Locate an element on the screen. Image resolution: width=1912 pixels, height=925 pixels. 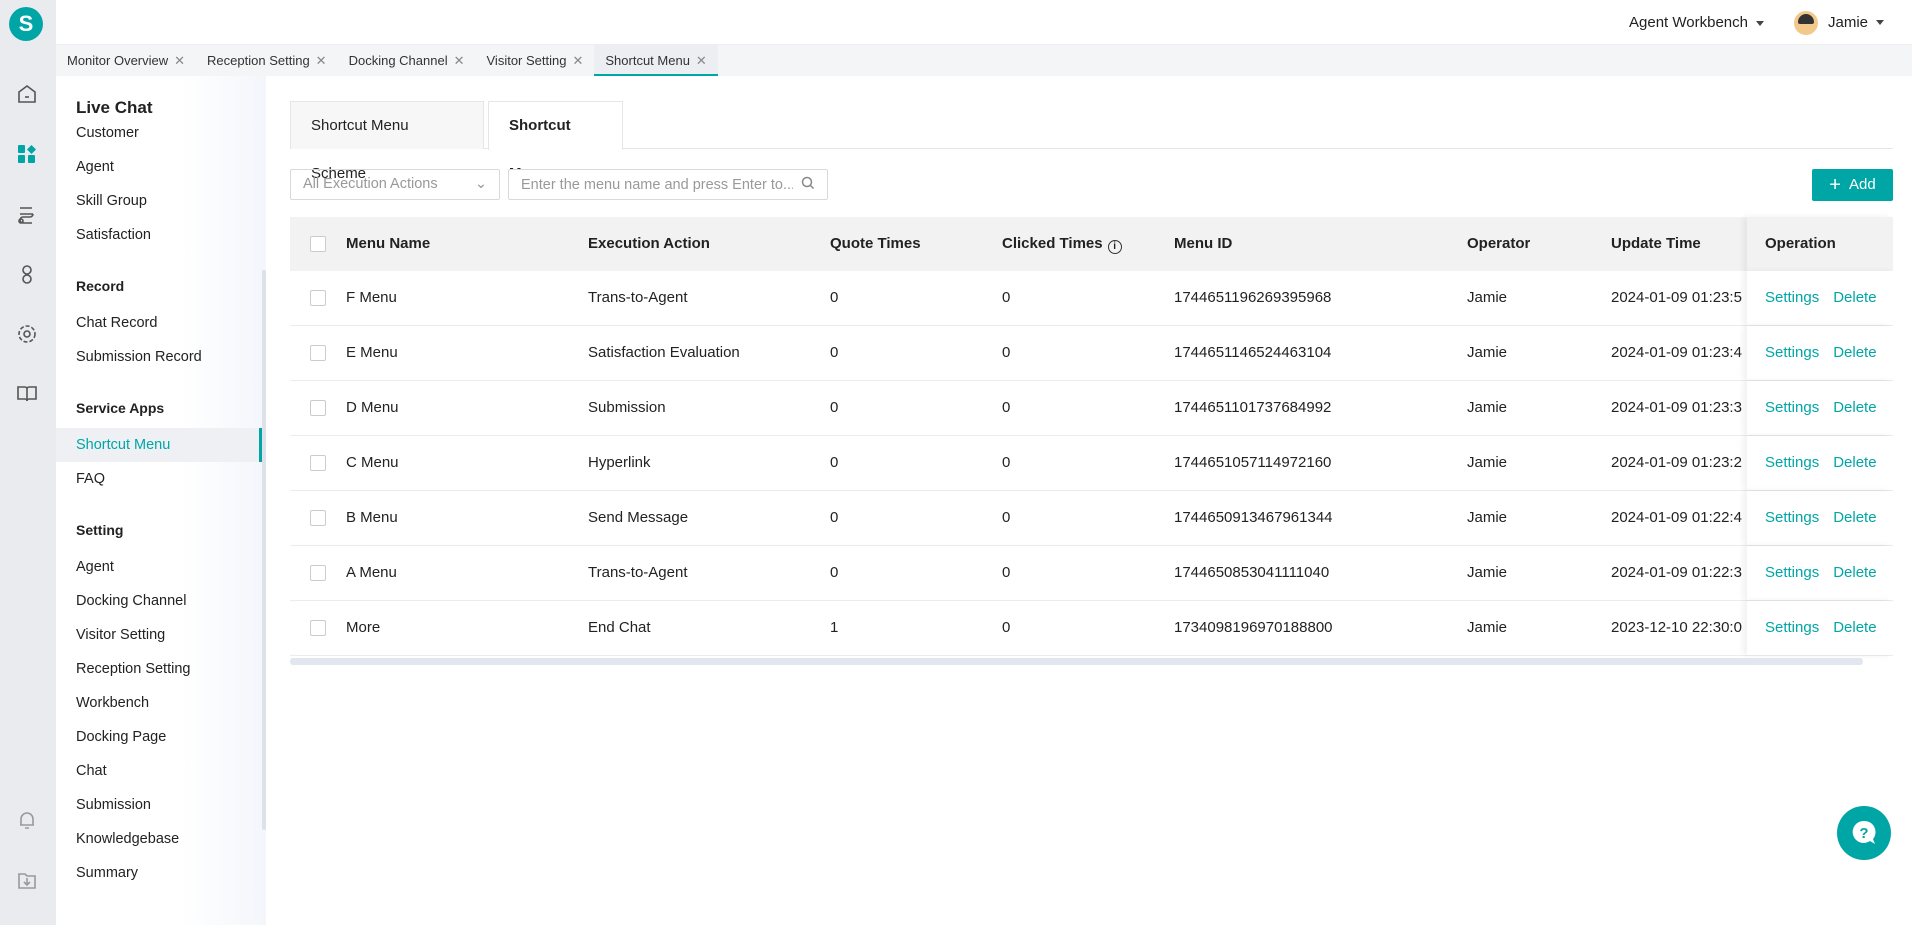
bell-icon is located at coordinates (27, 820).